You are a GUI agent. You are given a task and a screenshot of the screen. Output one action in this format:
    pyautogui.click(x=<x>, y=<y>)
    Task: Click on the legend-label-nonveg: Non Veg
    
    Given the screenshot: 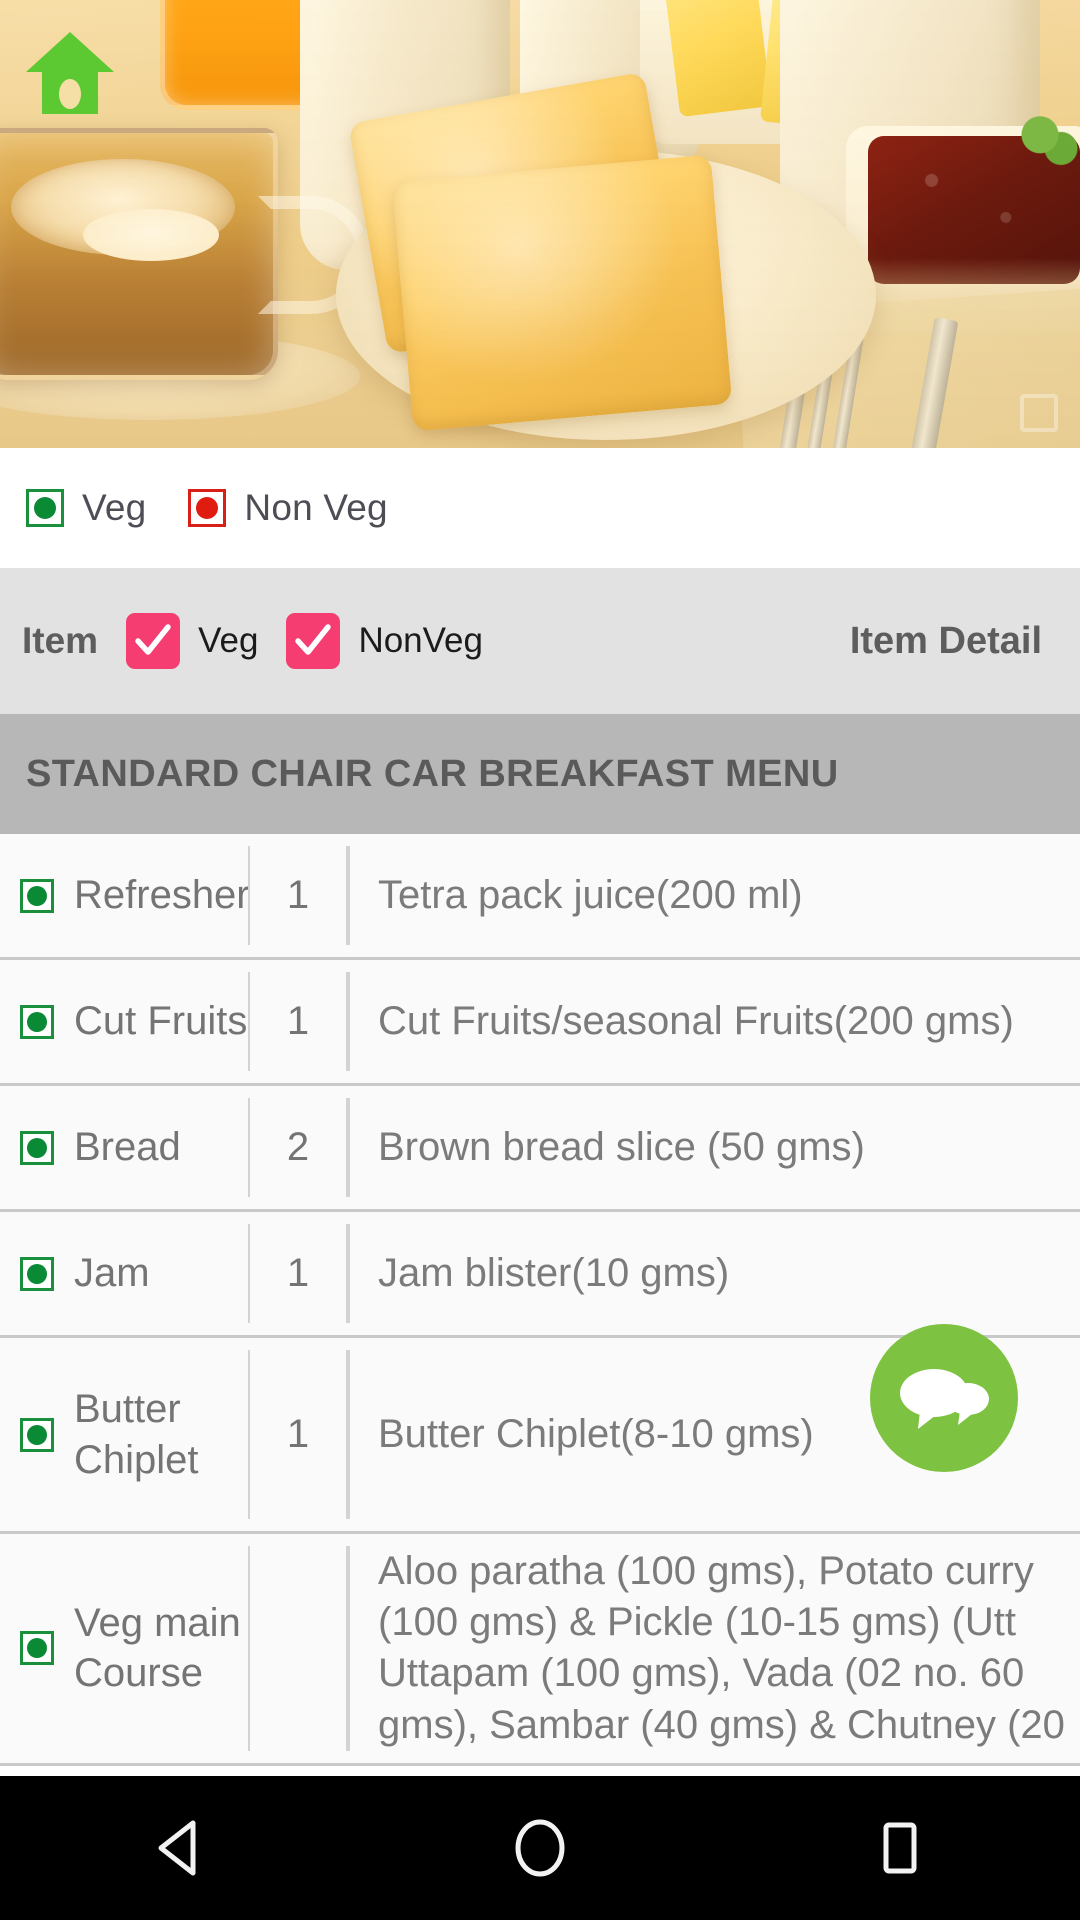 What is the action you would take?
    pyautogui.click(x=316, y=507)
    